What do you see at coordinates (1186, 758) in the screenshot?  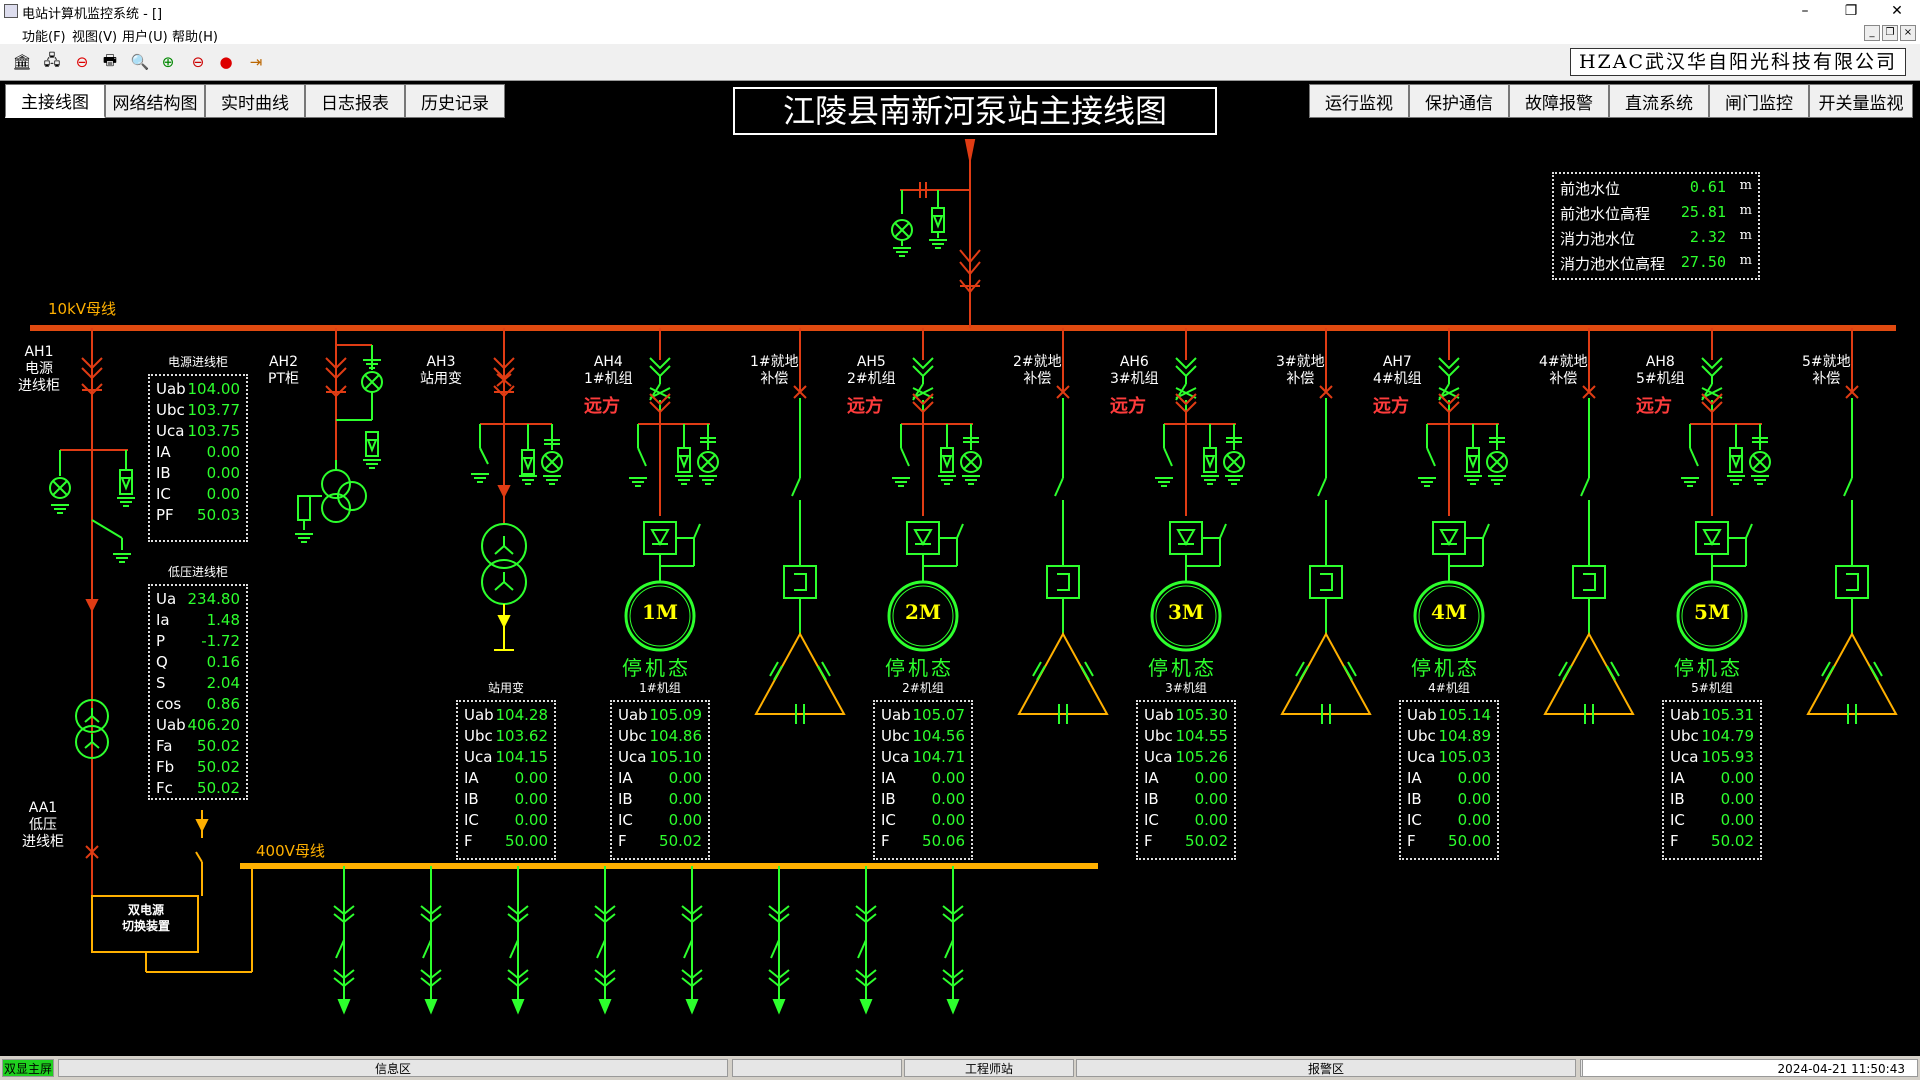 I see `measure-row: Uca 105.26` at bounding box center [1186, 758].